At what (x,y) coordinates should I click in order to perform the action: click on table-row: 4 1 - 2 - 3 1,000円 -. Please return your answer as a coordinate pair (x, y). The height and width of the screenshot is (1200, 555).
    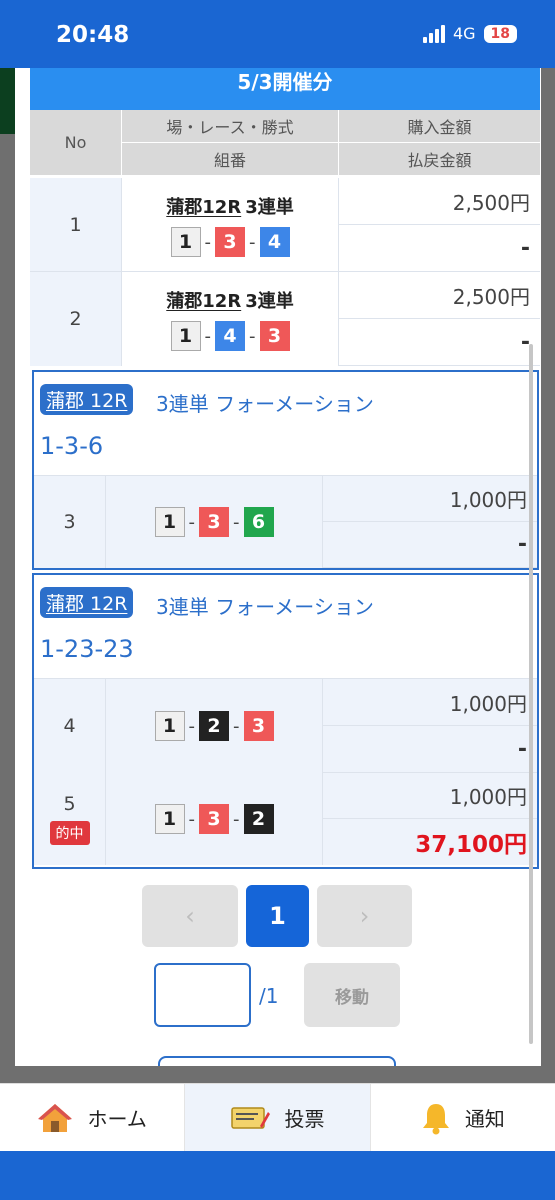
    Looking at the image, I should click on (285, 726).